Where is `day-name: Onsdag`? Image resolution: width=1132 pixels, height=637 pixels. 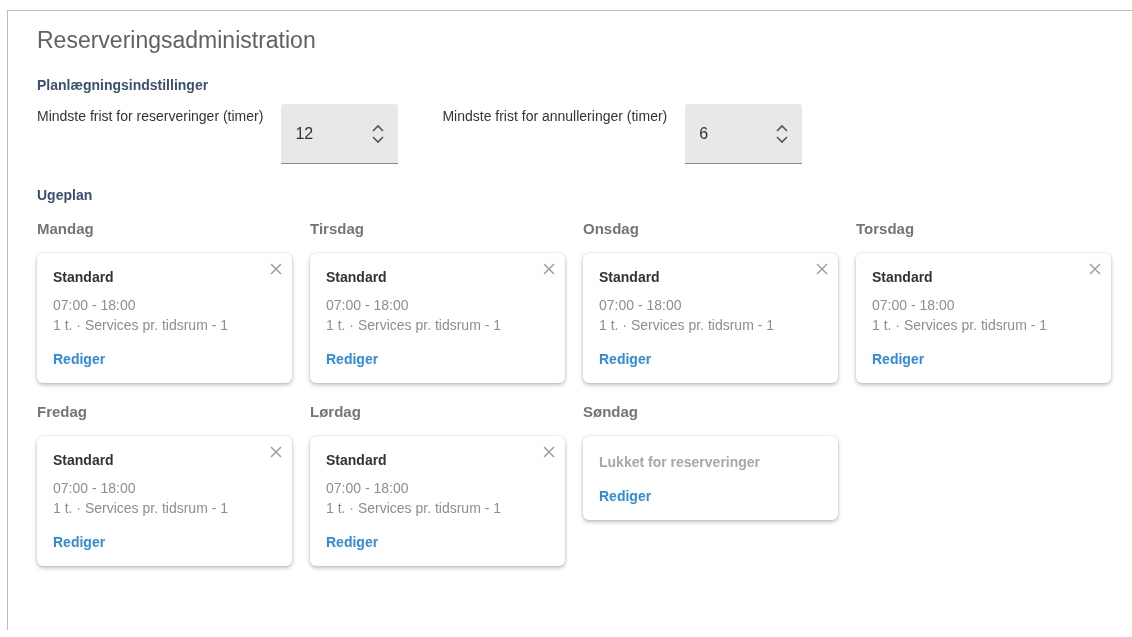 day-name: Onsdag is located at coordinates (611, 228).